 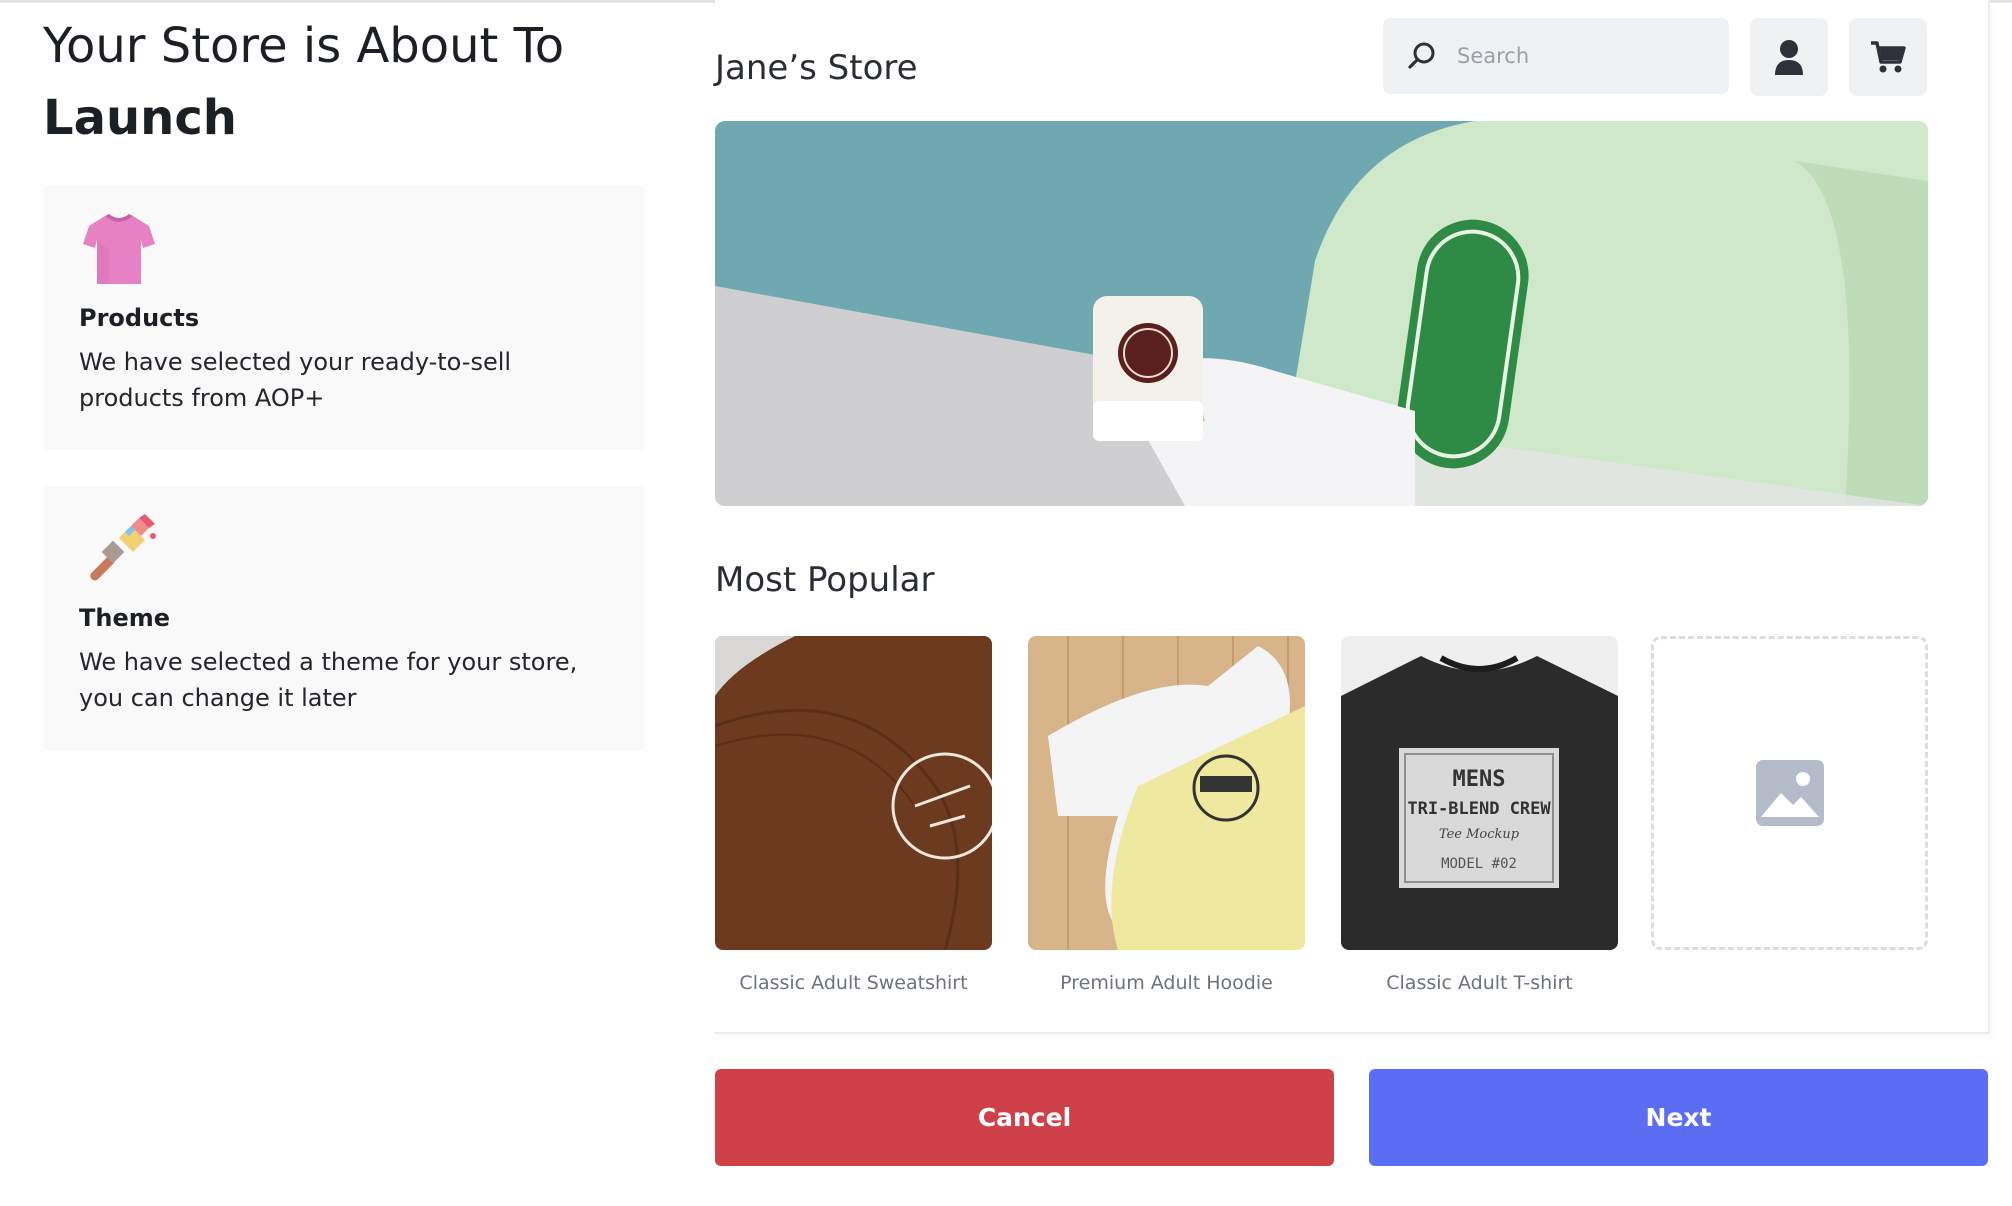 I want to click on svg-text: MENS, so click(x=1479, y=779).